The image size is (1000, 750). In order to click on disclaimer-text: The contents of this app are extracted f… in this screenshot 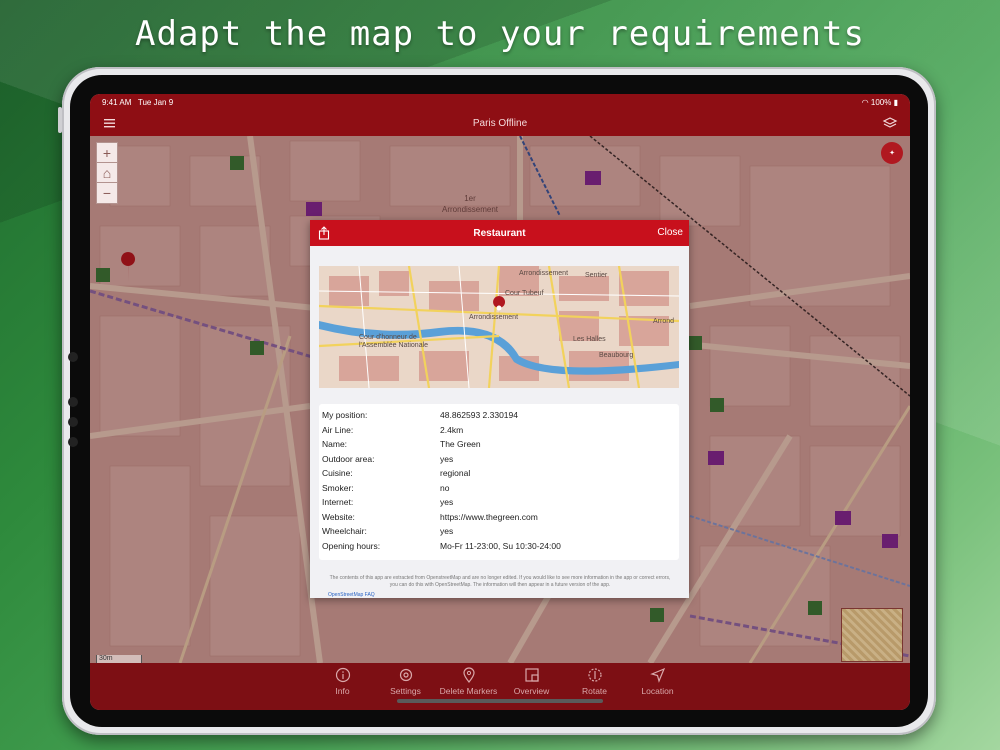, I will do `click(500, 581)`.